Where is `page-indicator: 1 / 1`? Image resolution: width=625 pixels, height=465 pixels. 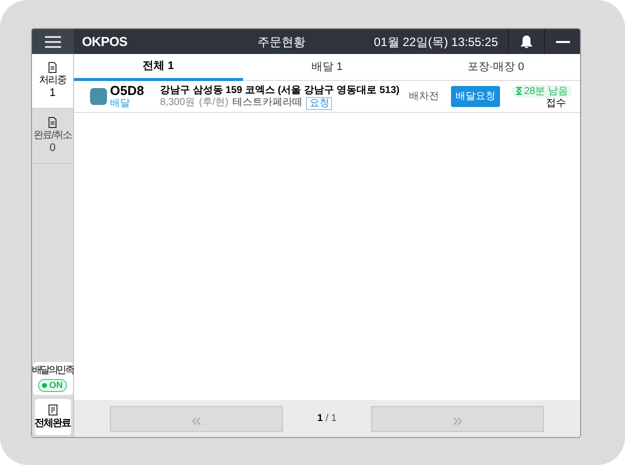 page-indicator: 1 / 1 is located at coordinates (327, 419).